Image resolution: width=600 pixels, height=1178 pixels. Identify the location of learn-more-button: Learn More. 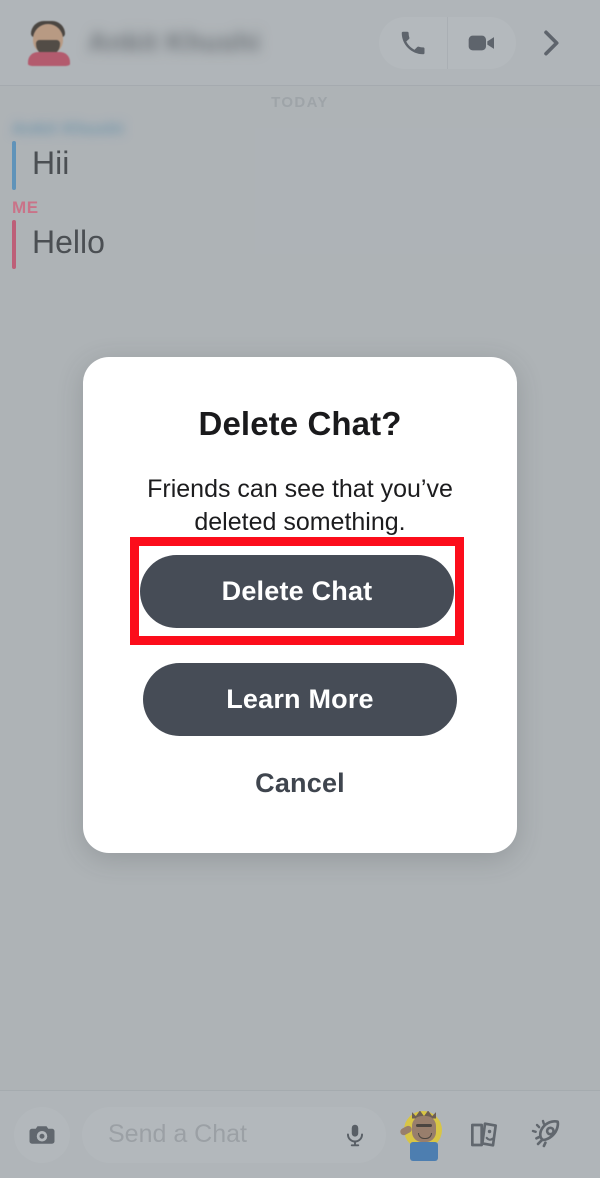
(300, 699).